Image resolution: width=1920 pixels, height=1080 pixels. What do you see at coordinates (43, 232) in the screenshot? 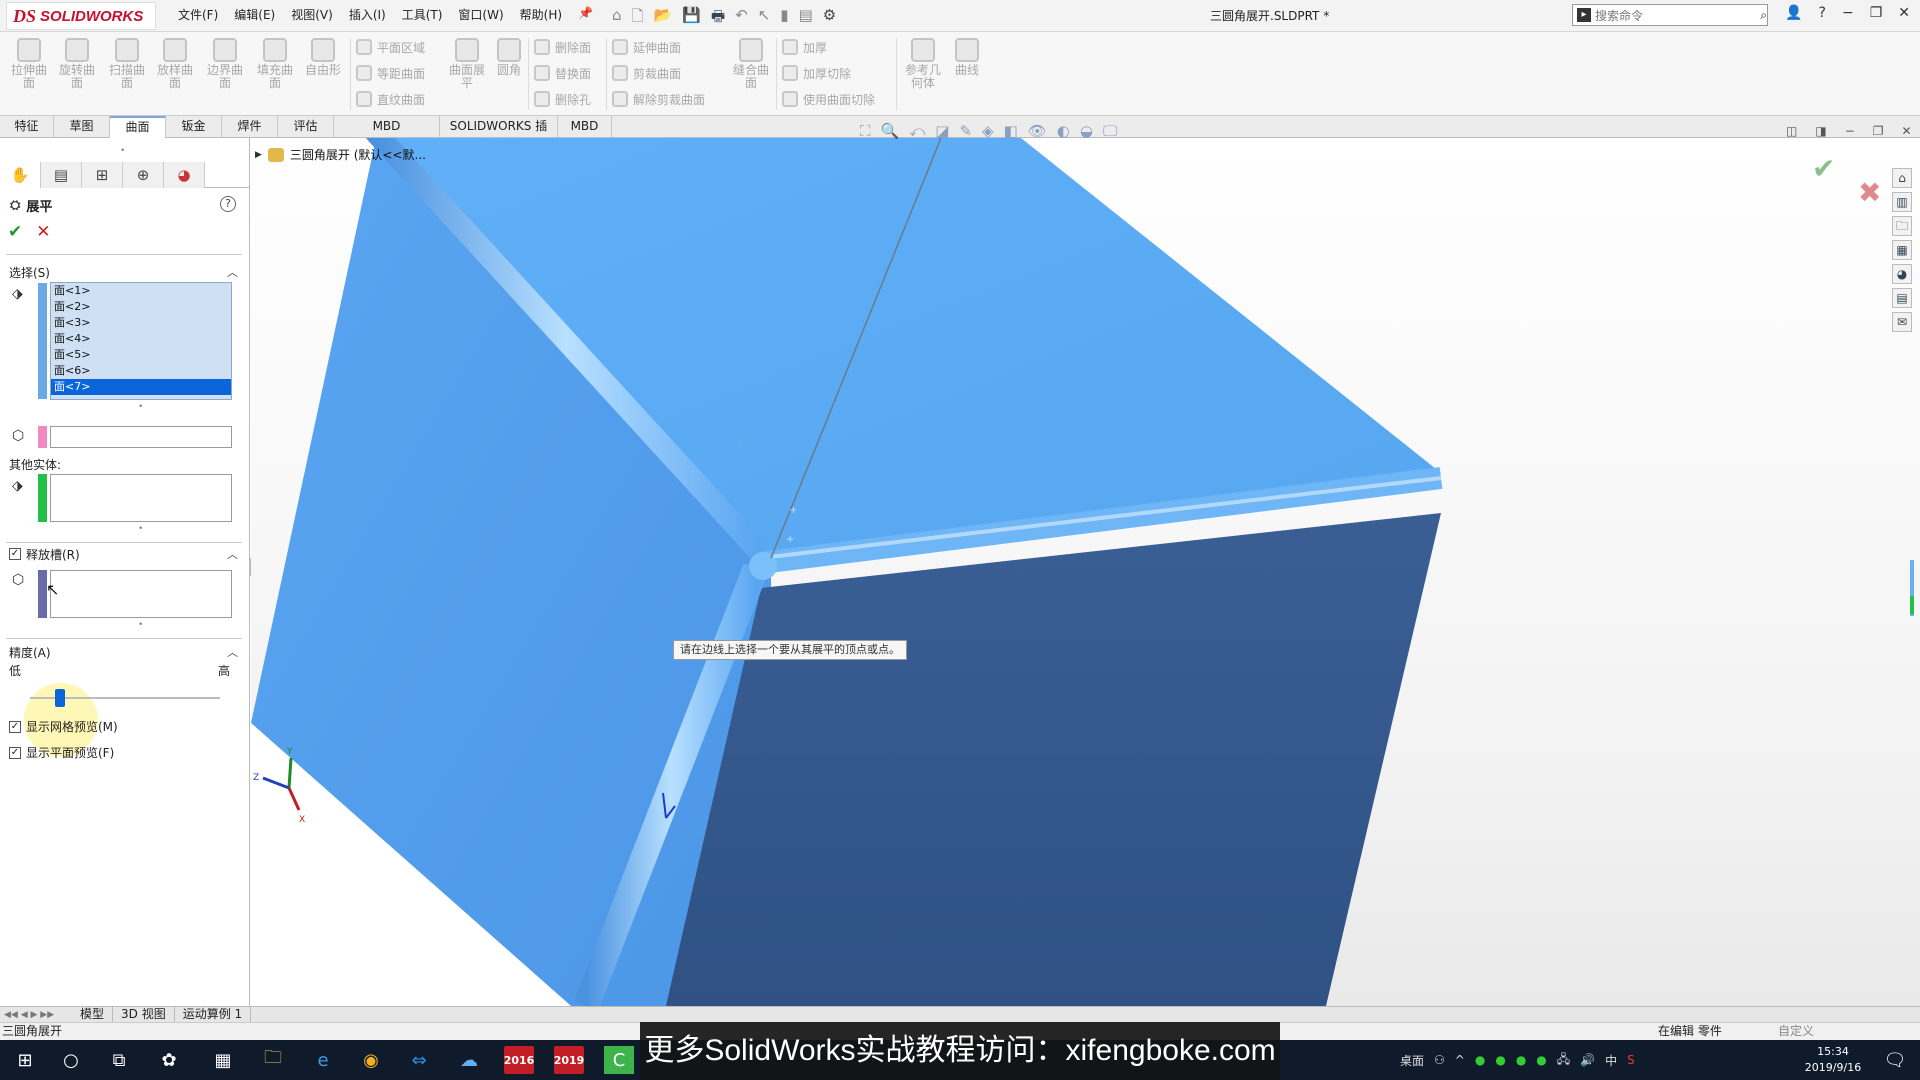
I see `cancel-button: ✕` at bounding box center [43, 232].